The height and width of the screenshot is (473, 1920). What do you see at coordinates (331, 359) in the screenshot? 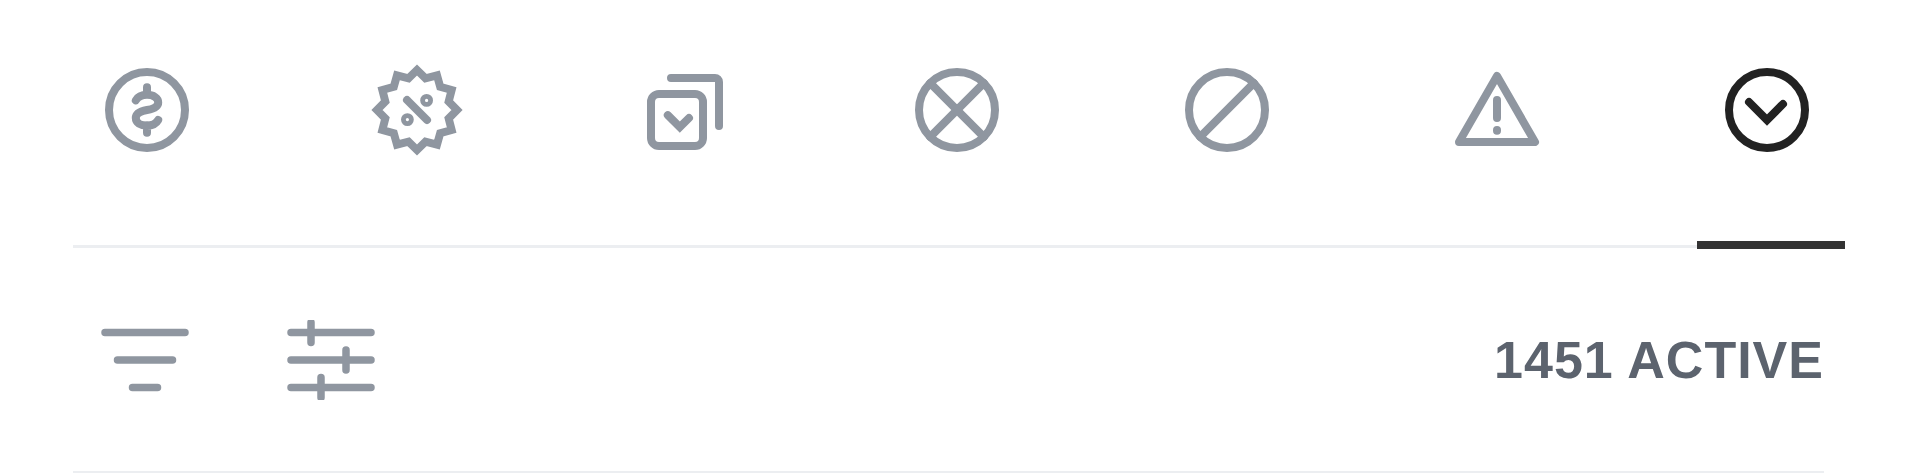
I see `sliders-icon` at bounding box center [331, 359].